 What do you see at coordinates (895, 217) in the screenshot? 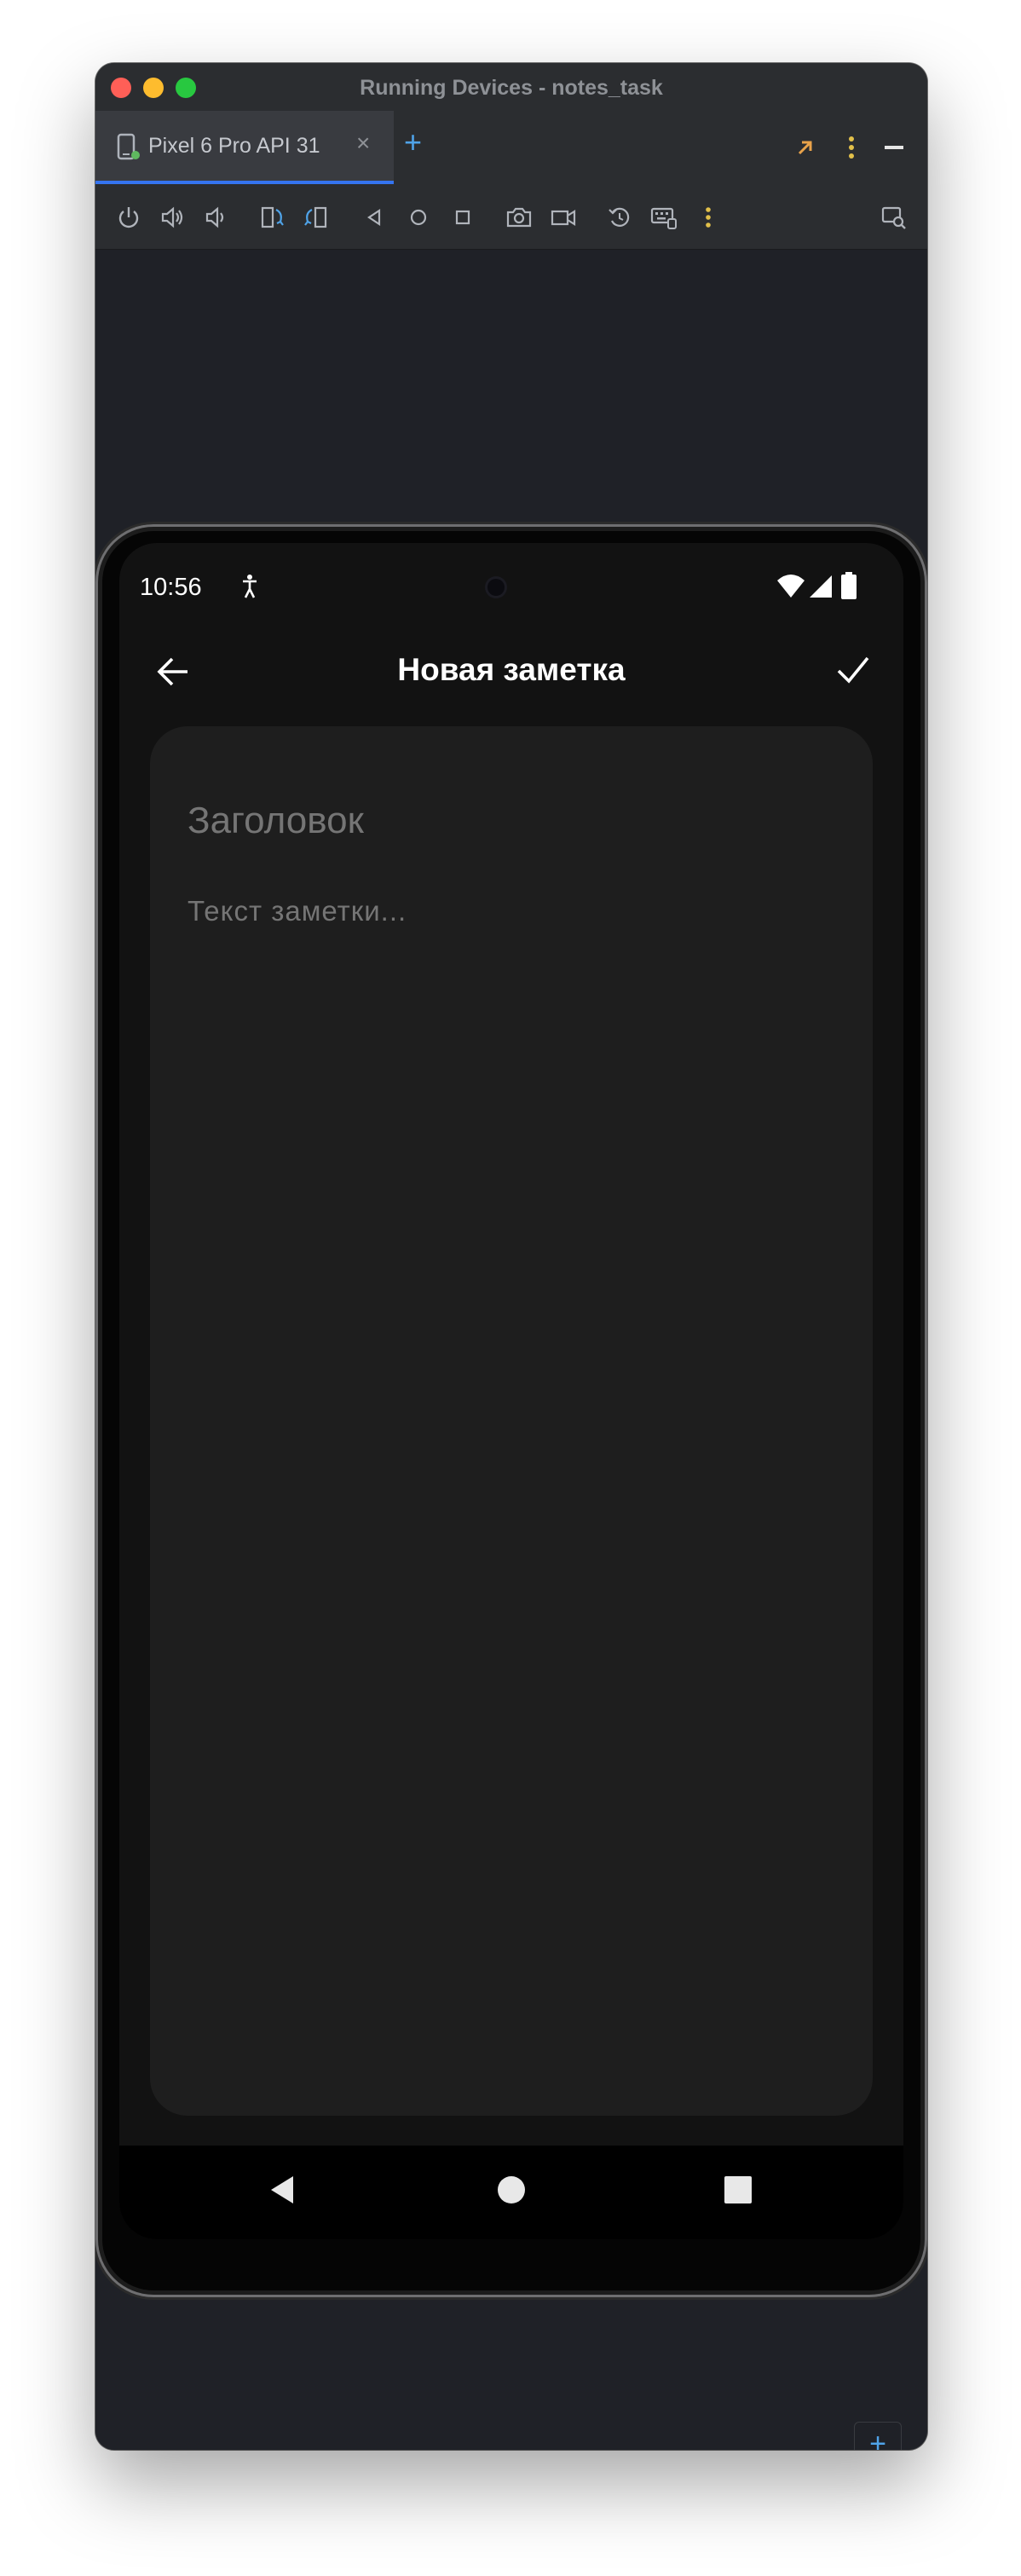
I see `device-mirror-icon` at bounding box center [895, 217].